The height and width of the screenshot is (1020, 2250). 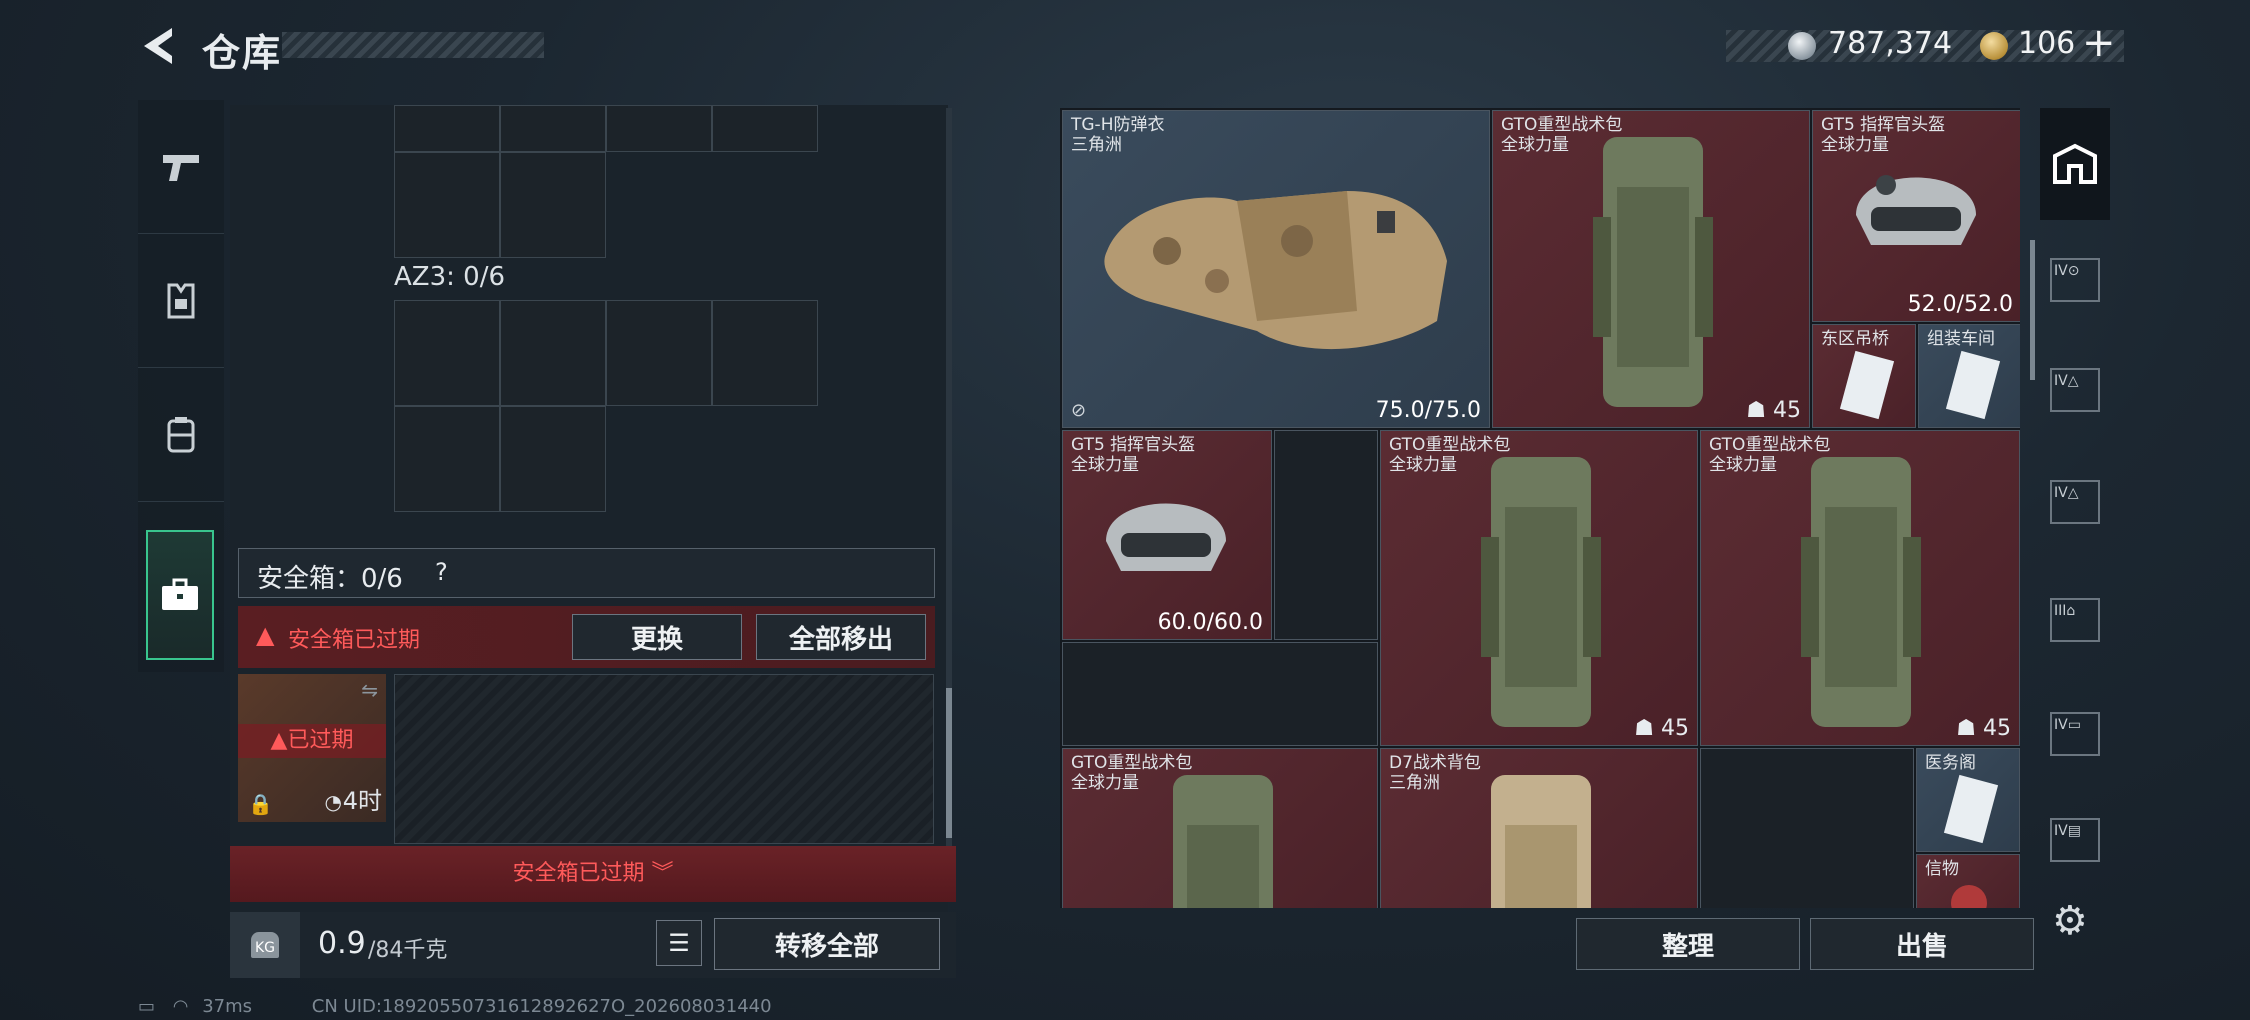 What do you see at coordinates (265, 635) in the screenshot?
I see `warning-triangle-icon: ▲` at bounding box center [265, 635].